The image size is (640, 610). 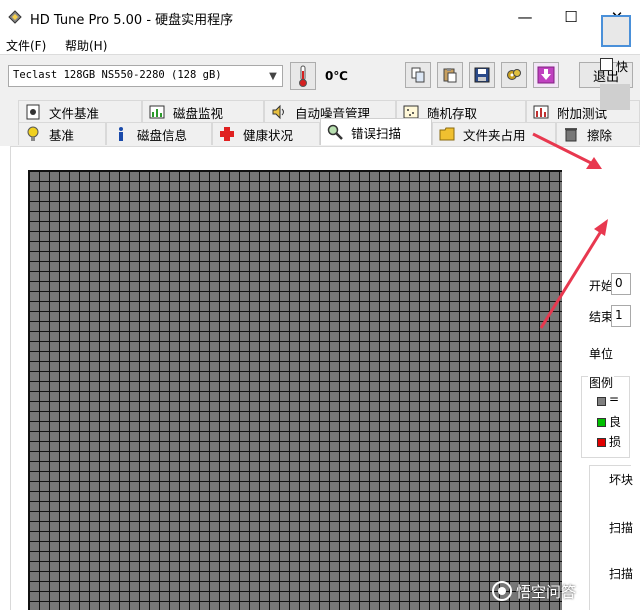 I want to click on disabled-button, so click(x=615, y=97).